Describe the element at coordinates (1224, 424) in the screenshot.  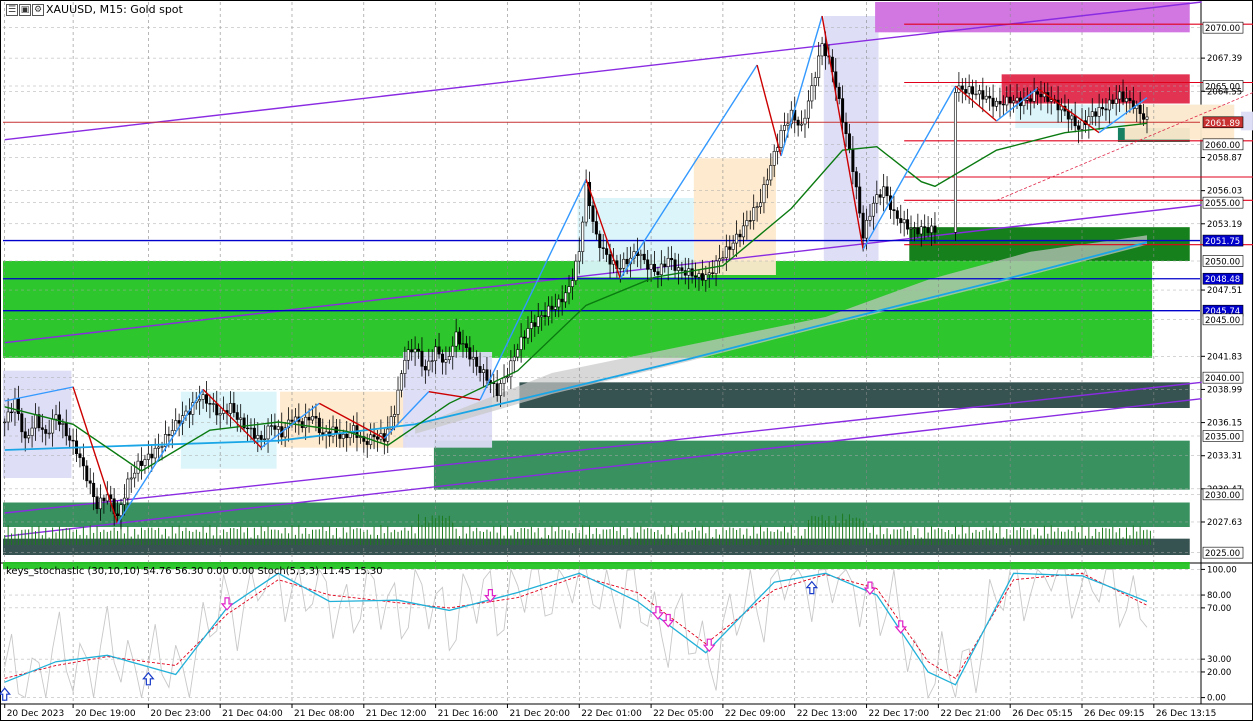
I see `price-label-19: 2036.15` at that location.